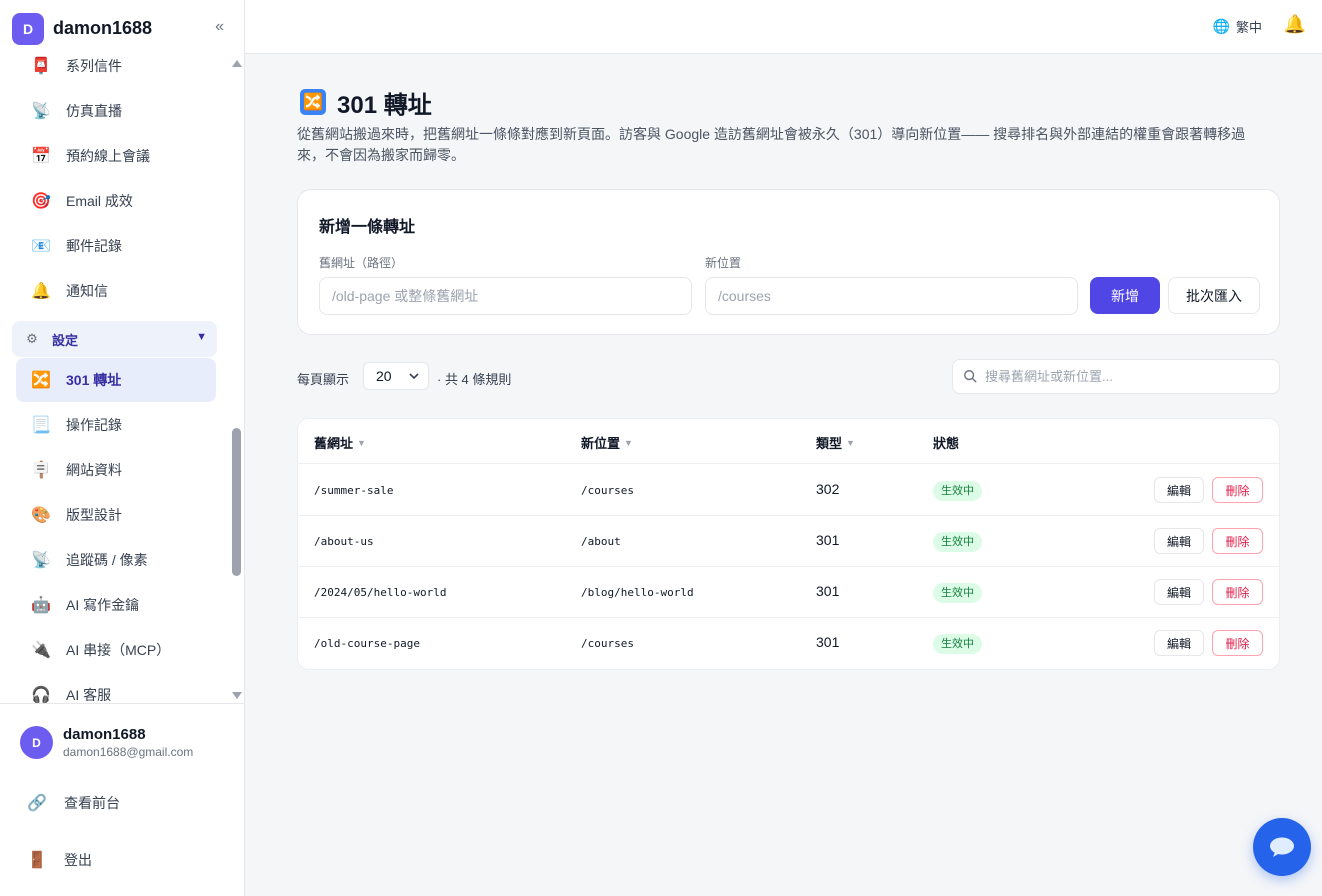 The image size is (1322, 896). I want to click on per-page-value: 20, so click(384, 376).